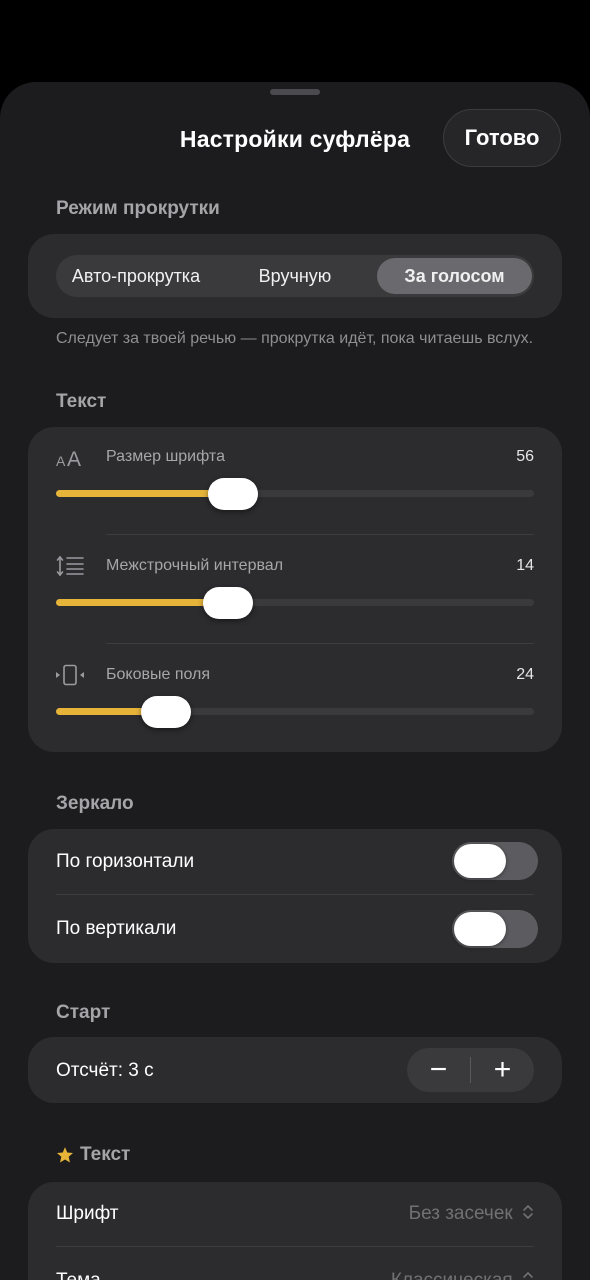 The height and width of the screenshot is (1280, 590). What do you see at coordinates (125, 861) in the screenshot?
I see `mirror-horizontal-label: По горизонтали` at bounding box center [125, 861].